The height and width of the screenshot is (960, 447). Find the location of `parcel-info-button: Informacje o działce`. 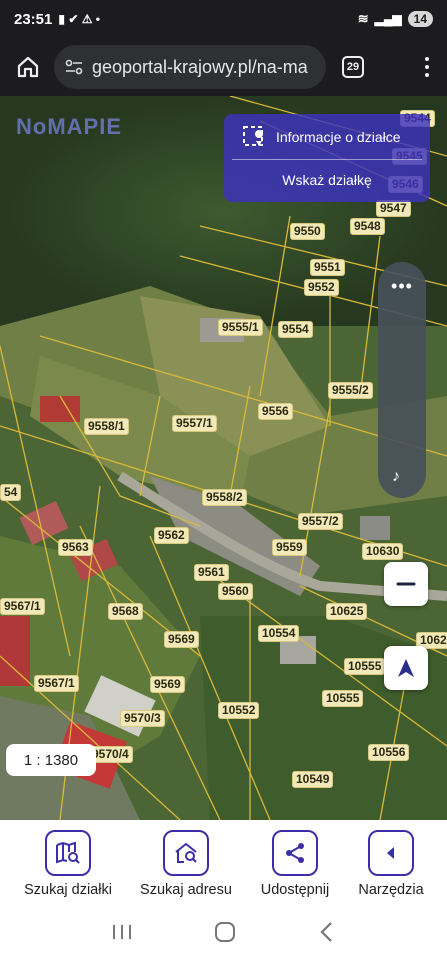

parcel-info-button: Informacje o działce is located at coordinates (327, 137).